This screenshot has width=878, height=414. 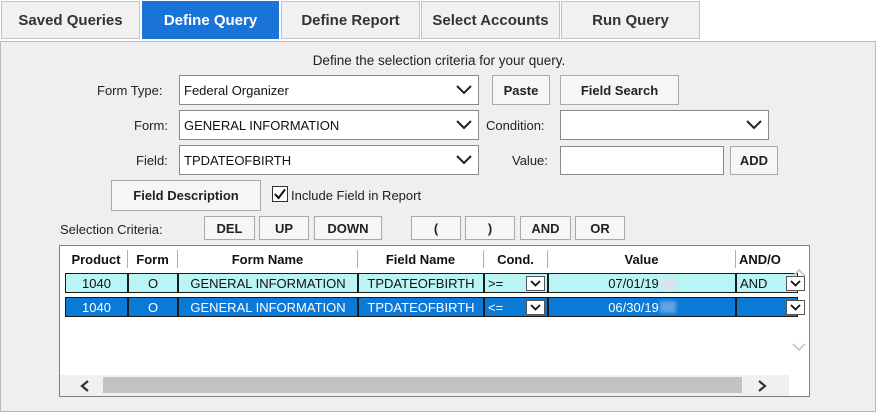 I want to click on form-value: GENERAL INFORMATION, so click(x=262, y=125).